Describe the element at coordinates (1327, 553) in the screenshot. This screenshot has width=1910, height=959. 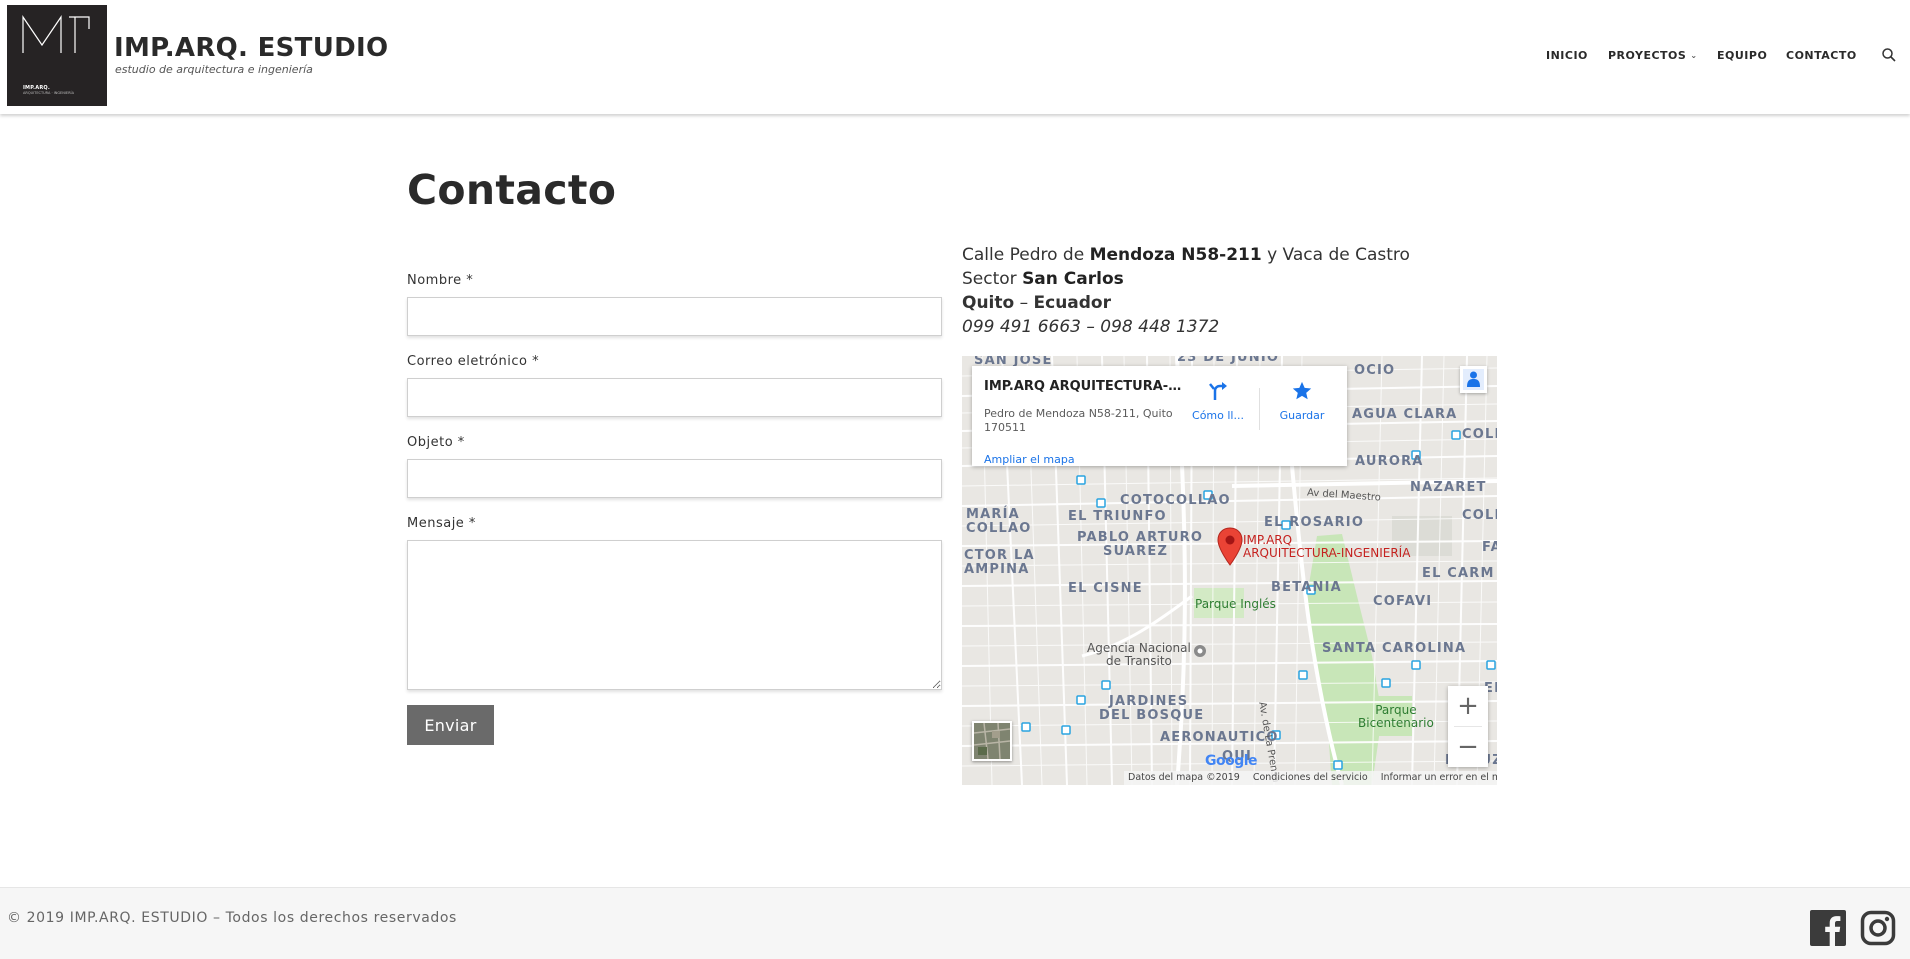
I see `map-marker-label-line: ARQUITECTURA-INGENIERÍA` at that location.